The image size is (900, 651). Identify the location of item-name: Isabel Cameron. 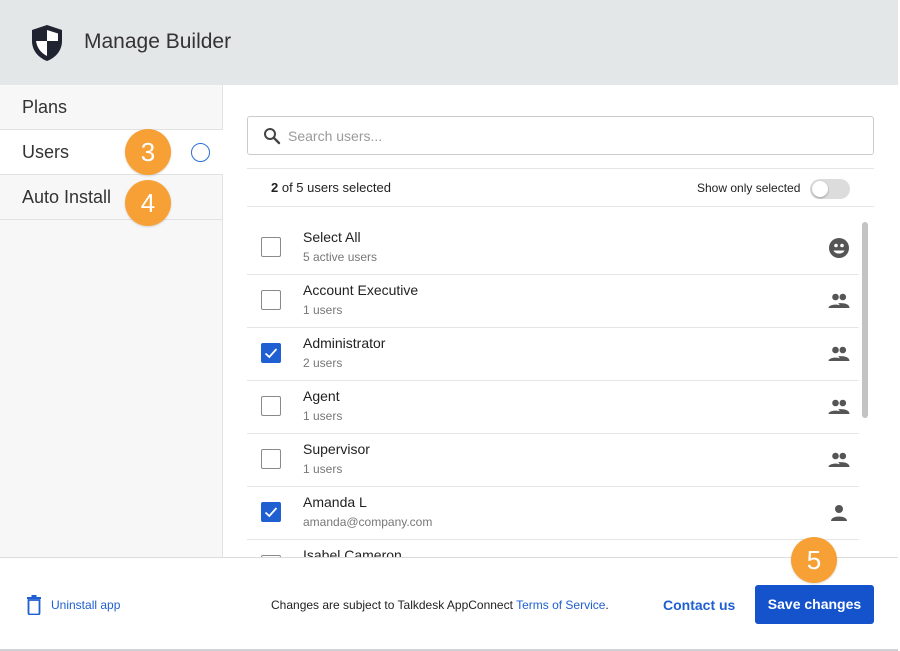
(352, 552).